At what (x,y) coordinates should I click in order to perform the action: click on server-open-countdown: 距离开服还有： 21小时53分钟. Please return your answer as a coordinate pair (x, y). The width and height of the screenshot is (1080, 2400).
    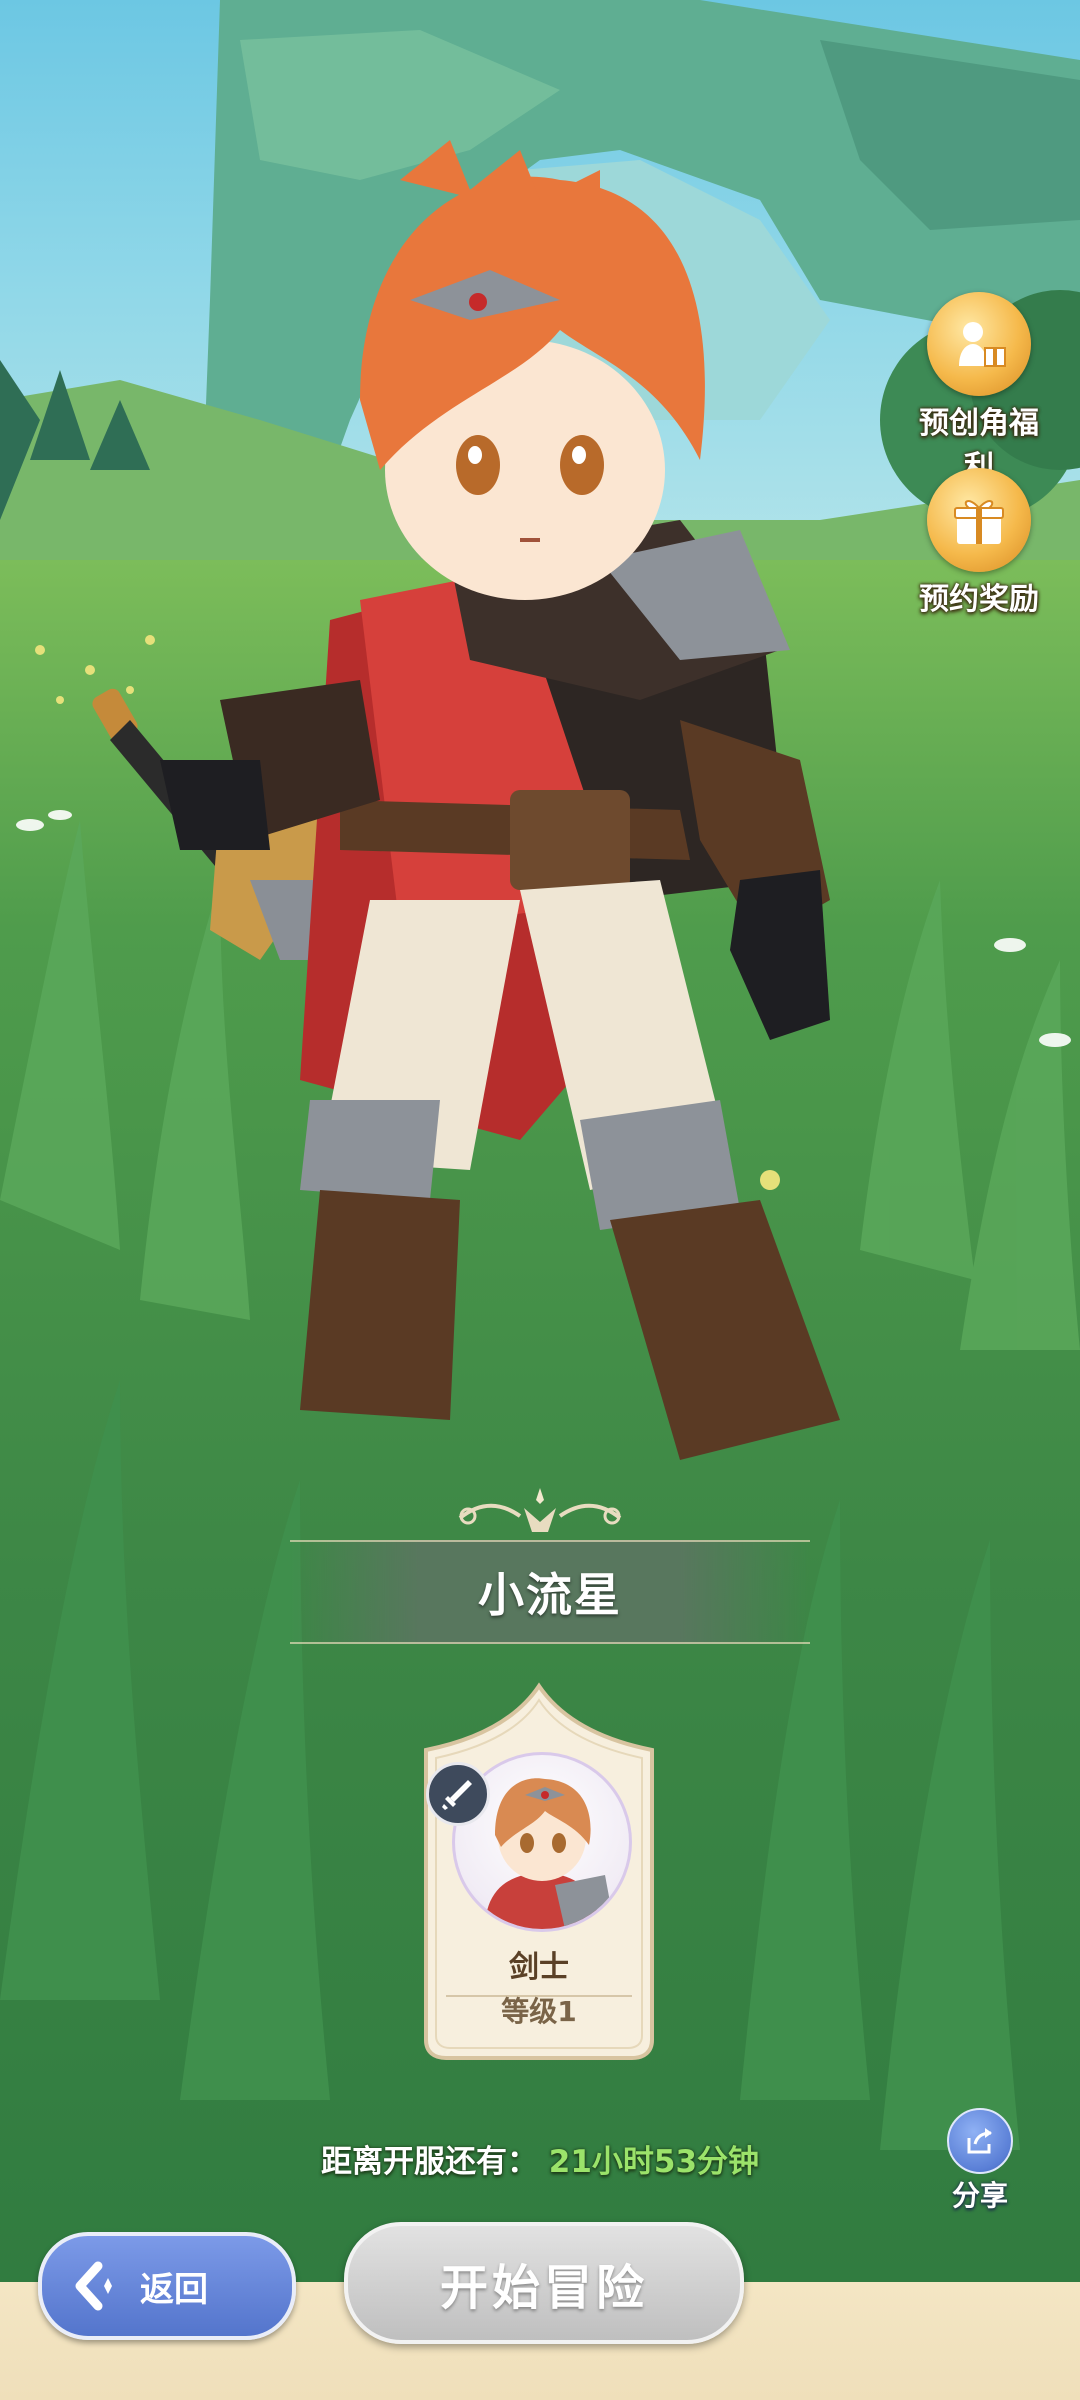
    Looking at the image, I should click on (540, 2158).